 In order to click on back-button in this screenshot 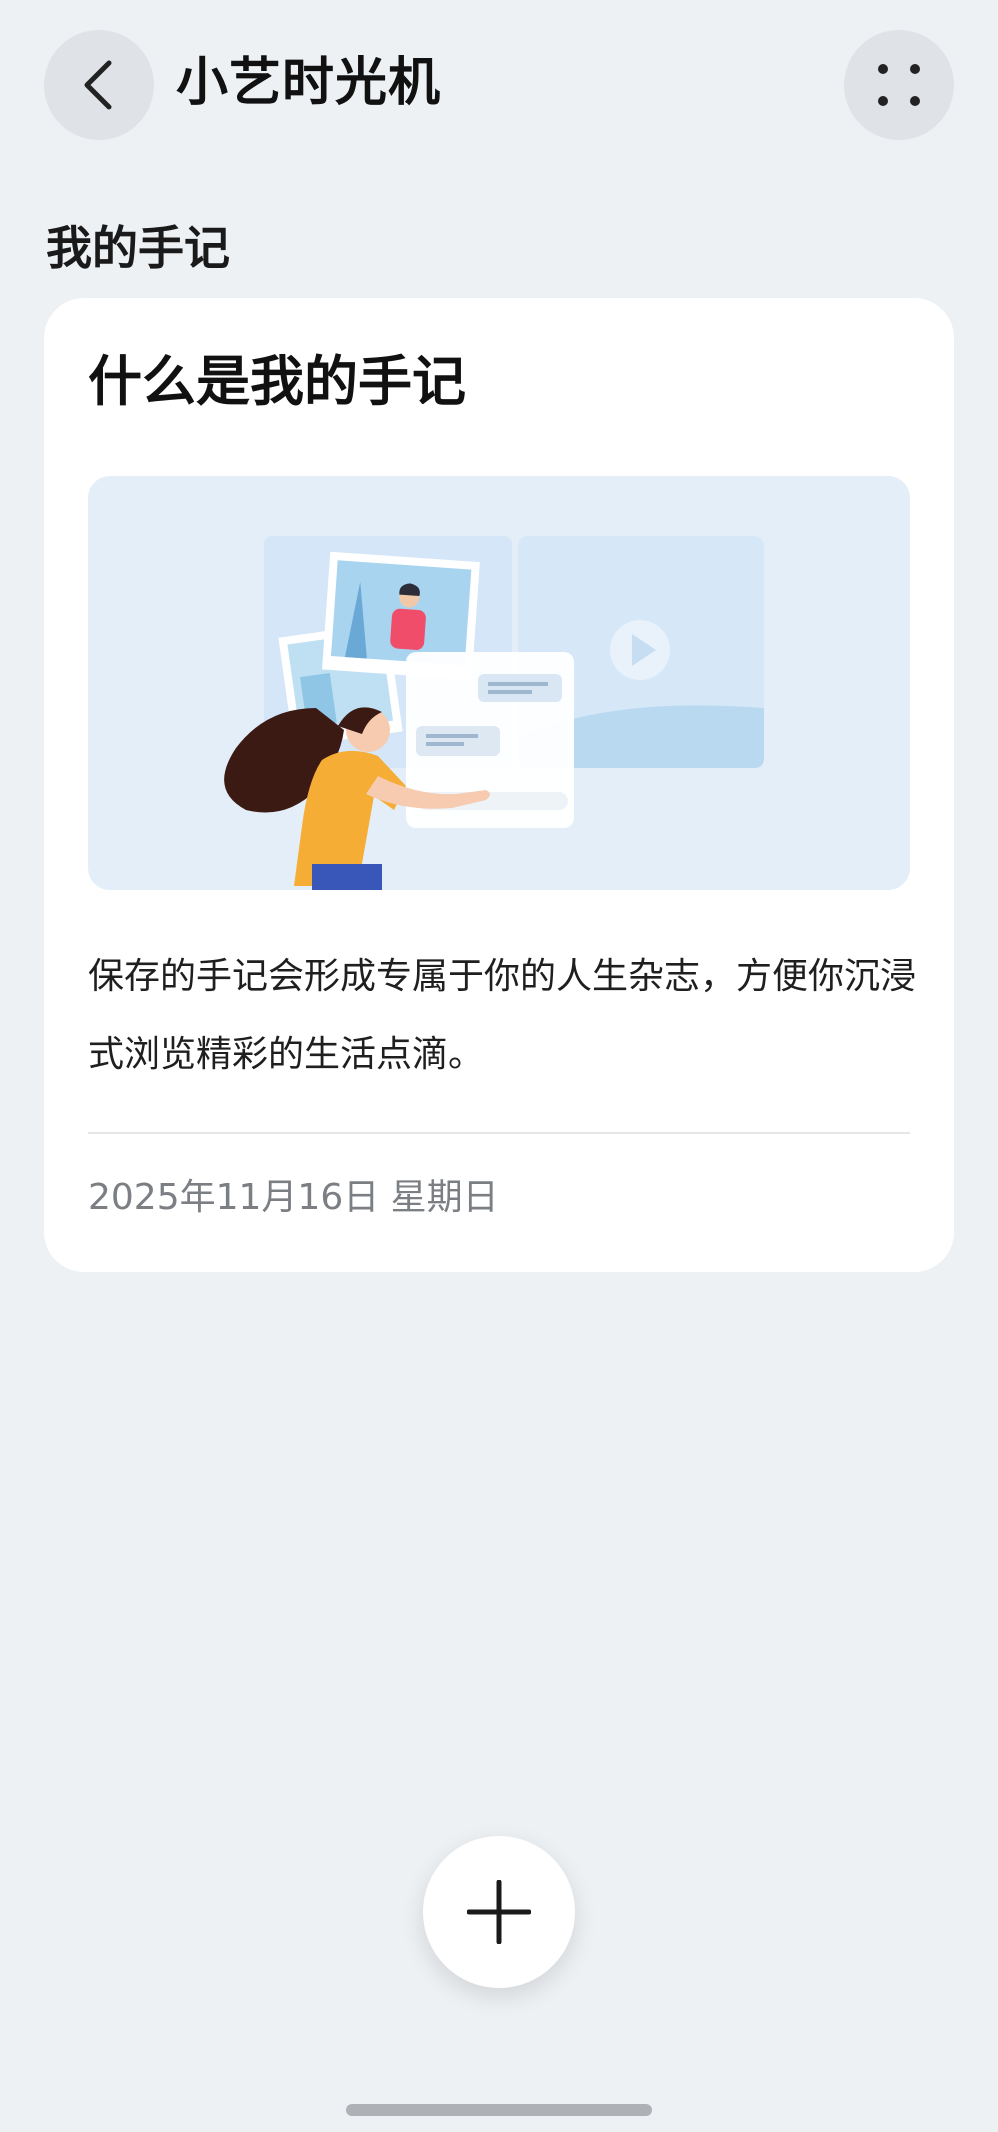, I will do `click(99, 85)`.